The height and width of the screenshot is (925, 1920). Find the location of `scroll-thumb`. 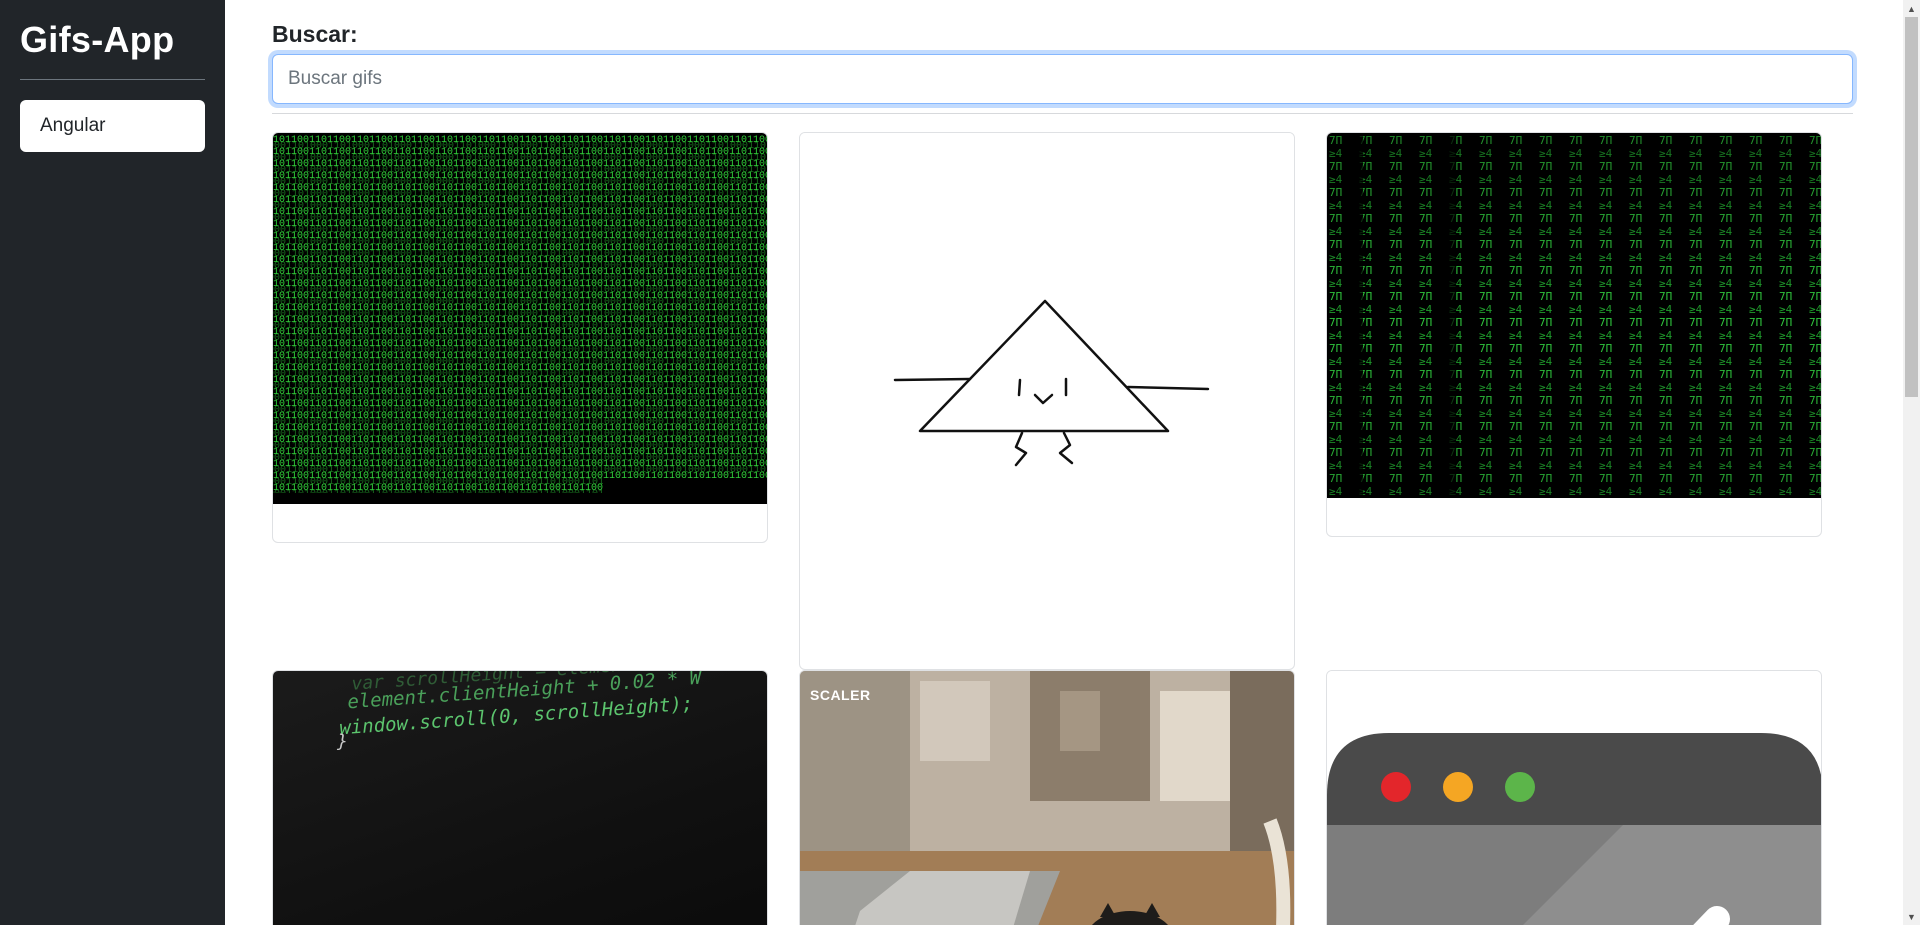

scroll-thumb is located at coordinates (1911, 207).